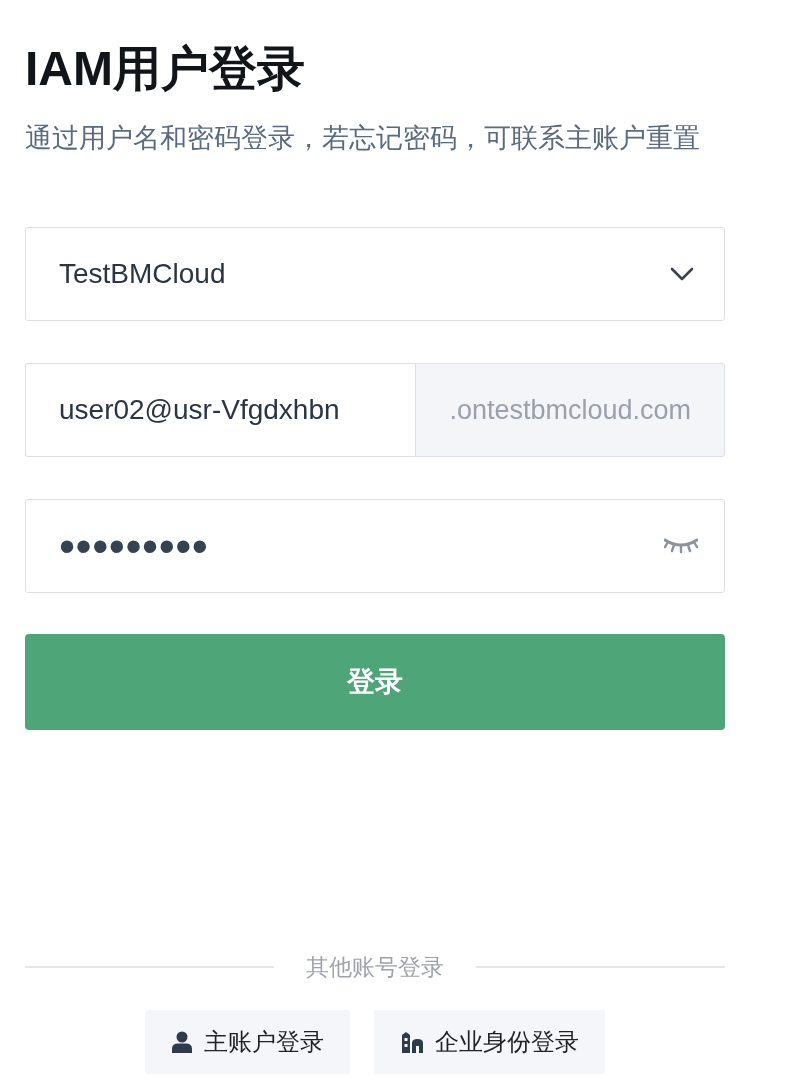 The width and height of the screenshot is (804, 1092). I want to click on login-option-button: 企业身份登录, so click(489, 1042).